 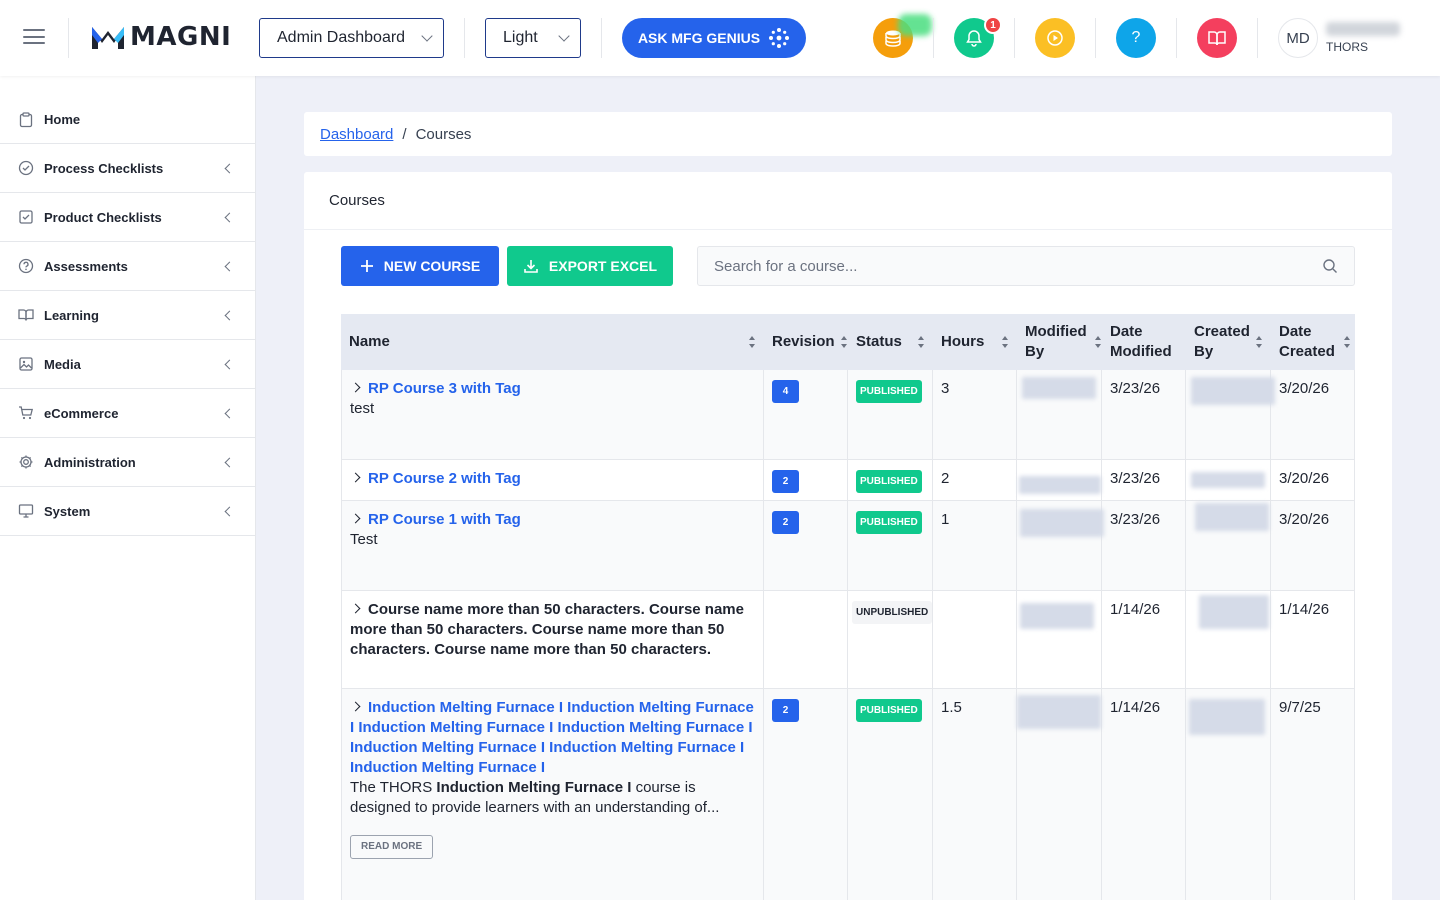 I want to click on column-header-hours: Hours, so click(x=975, y=342).